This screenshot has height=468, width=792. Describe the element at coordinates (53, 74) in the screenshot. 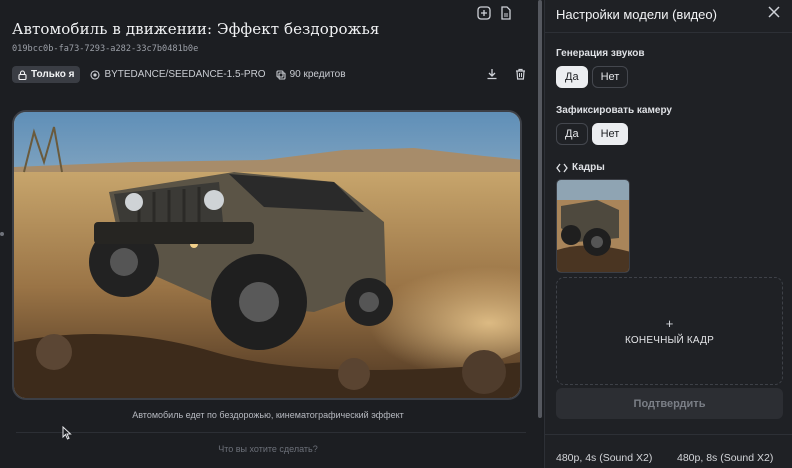

I see `visibility-label: Только я` at that location.